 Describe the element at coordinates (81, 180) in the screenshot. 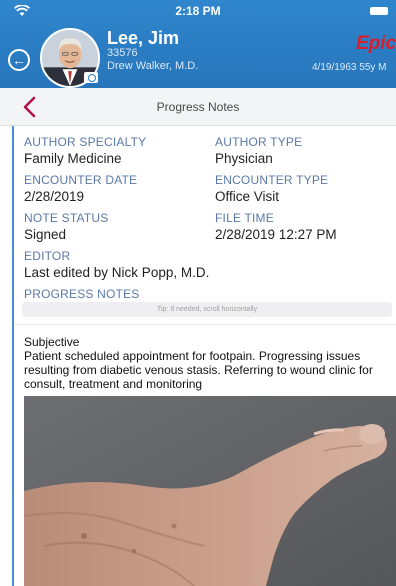

I see `encounter-date-label: ENCOUNTER DATE` at that location.